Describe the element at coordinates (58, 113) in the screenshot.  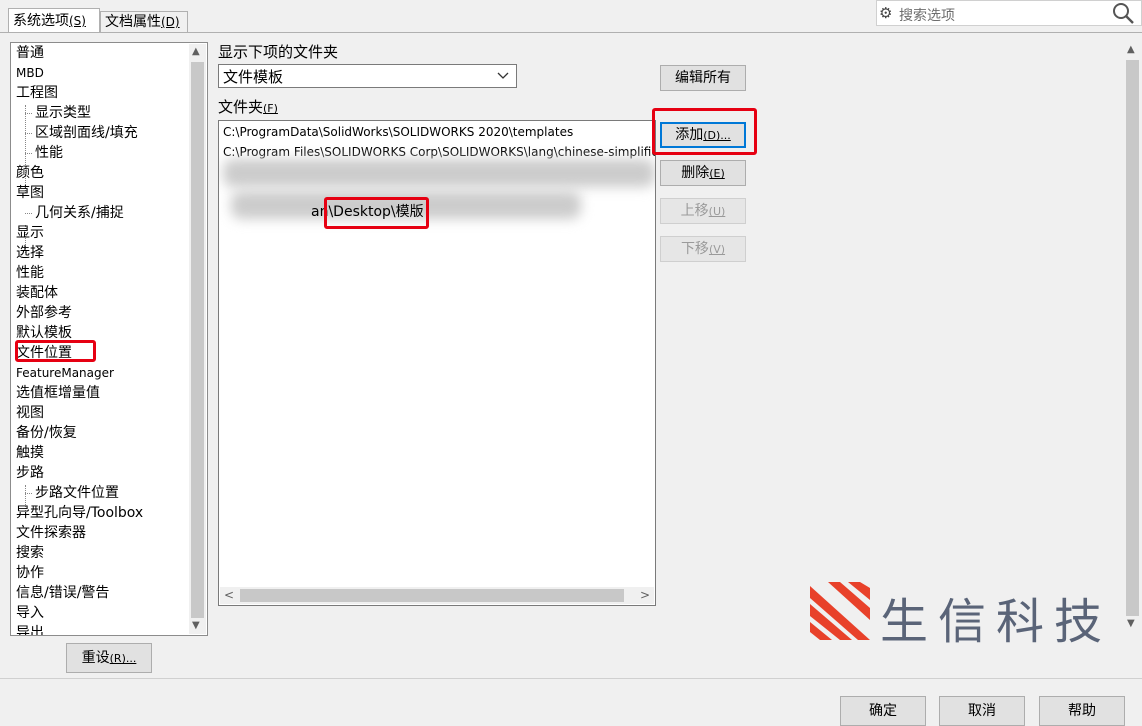
I see `tree-item: 显示类型` at that location.